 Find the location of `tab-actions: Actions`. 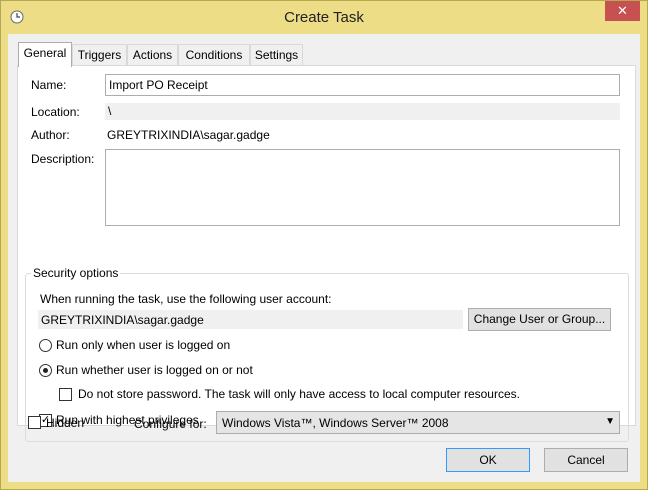

tab-actions: Actions is located at coordinates (152, 55).